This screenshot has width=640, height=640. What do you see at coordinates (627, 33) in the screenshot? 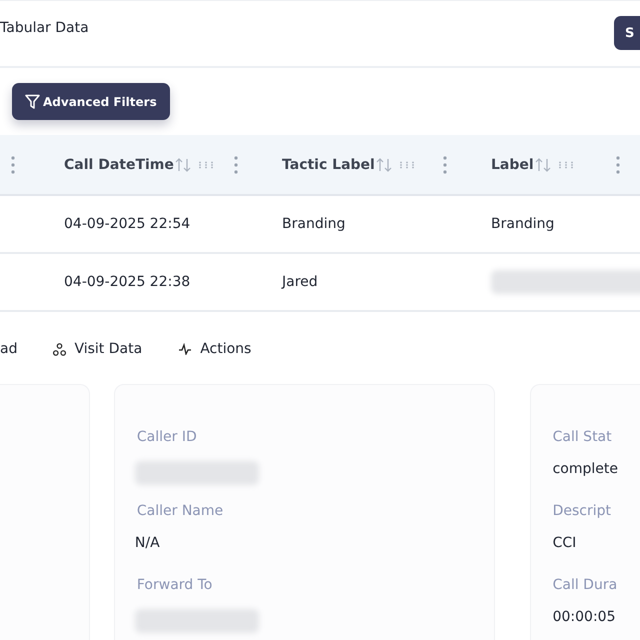
I see `header-button: S` at bounding box center [627, 33].